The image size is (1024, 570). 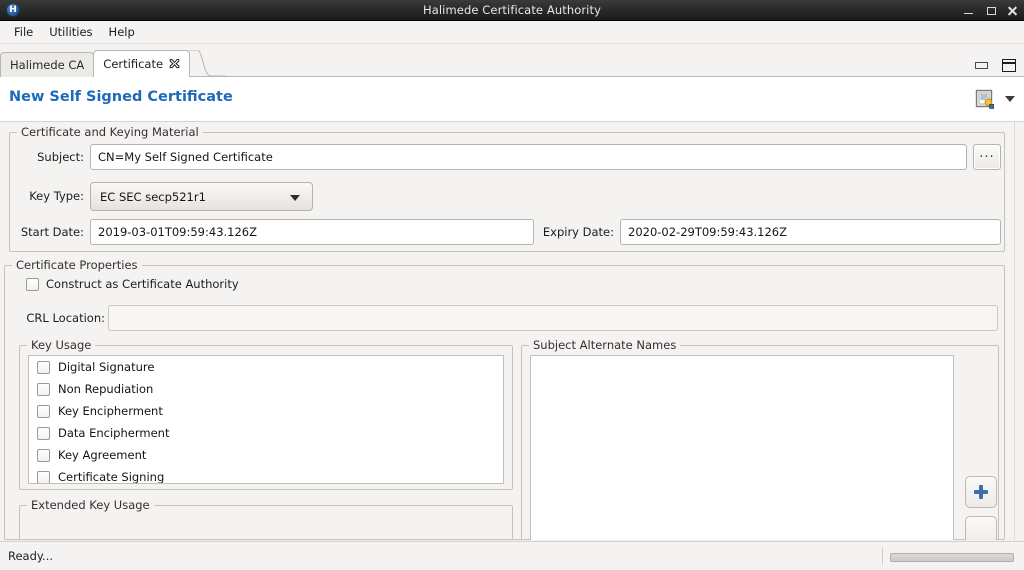 I want to click on app-logo-icon: H, so click(x=13, y=10).